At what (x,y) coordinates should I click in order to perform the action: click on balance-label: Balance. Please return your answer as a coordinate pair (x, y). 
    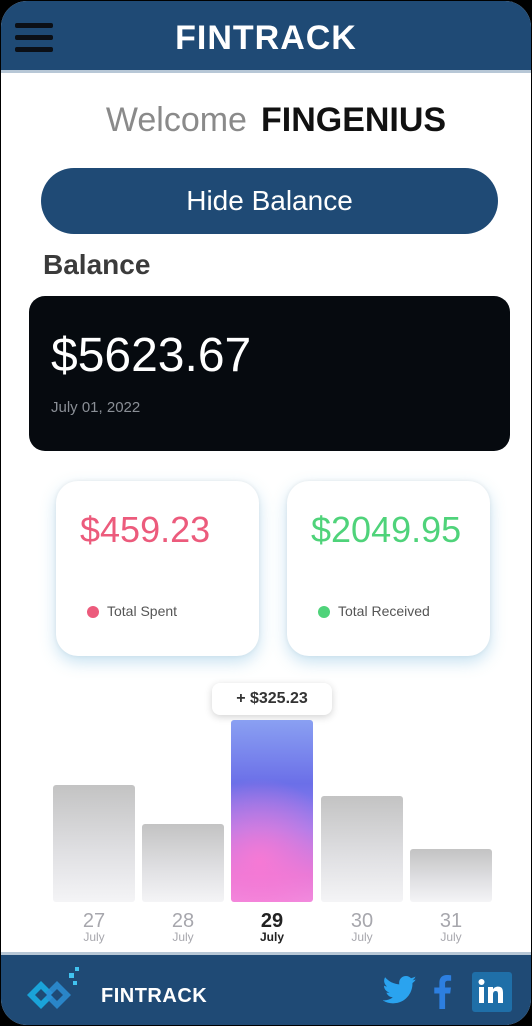
    Looking at the image, I should click on (97, 264).